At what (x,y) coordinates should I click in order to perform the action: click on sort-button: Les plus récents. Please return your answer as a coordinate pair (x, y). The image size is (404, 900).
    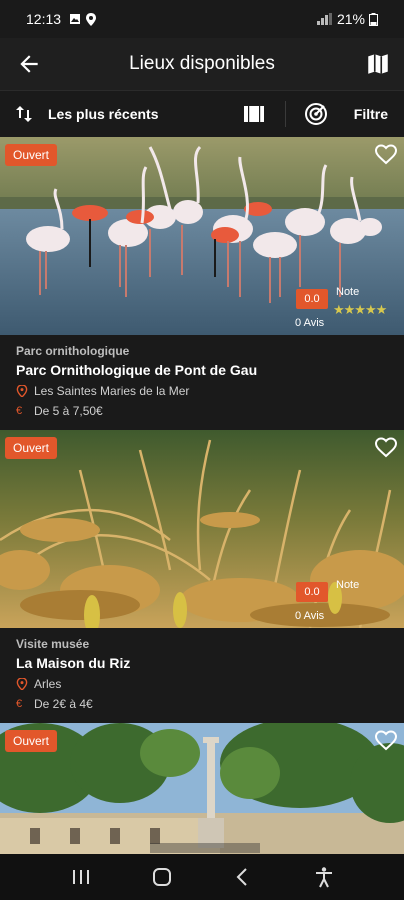
    Looking at the image, I should click on (103, 114).